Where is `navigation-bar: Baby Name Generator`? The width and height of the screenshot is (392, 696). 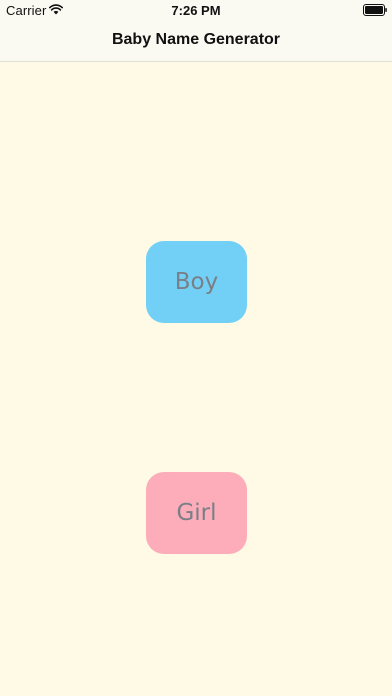 navigation-bar: Baby Name Generator is located at coordinates (196, 41).